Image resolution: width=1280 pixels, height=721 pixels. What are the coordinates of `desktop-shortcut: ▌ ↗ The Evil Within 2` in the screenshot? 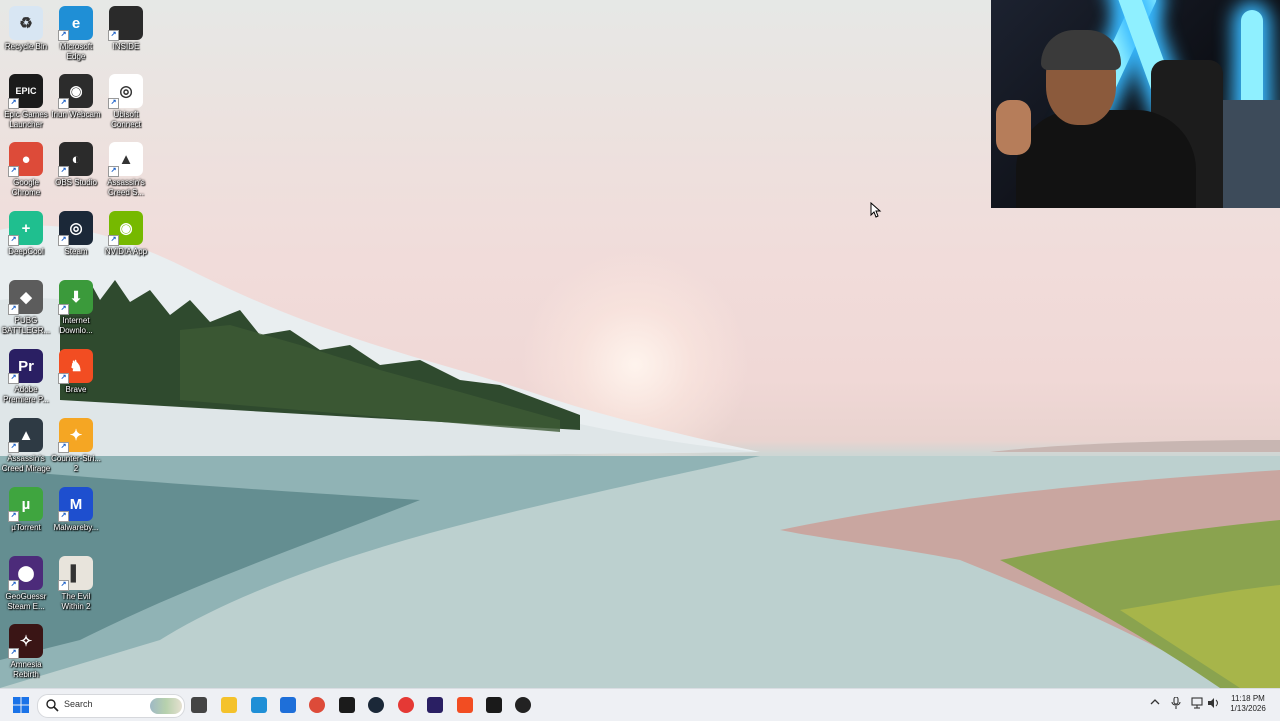 It's located at (76, 584).